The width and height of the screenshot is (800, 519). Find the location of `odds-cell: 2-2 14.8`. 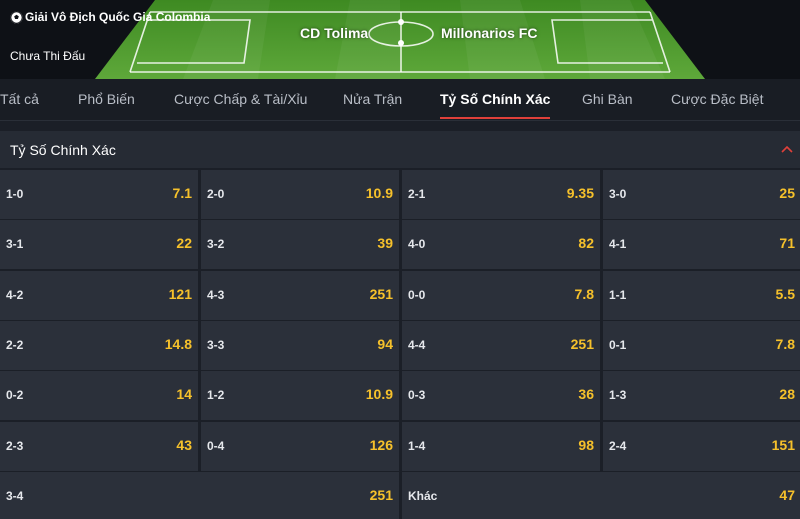

odds-cell: 2-2 14.8 is located at coordinates (99, 345).